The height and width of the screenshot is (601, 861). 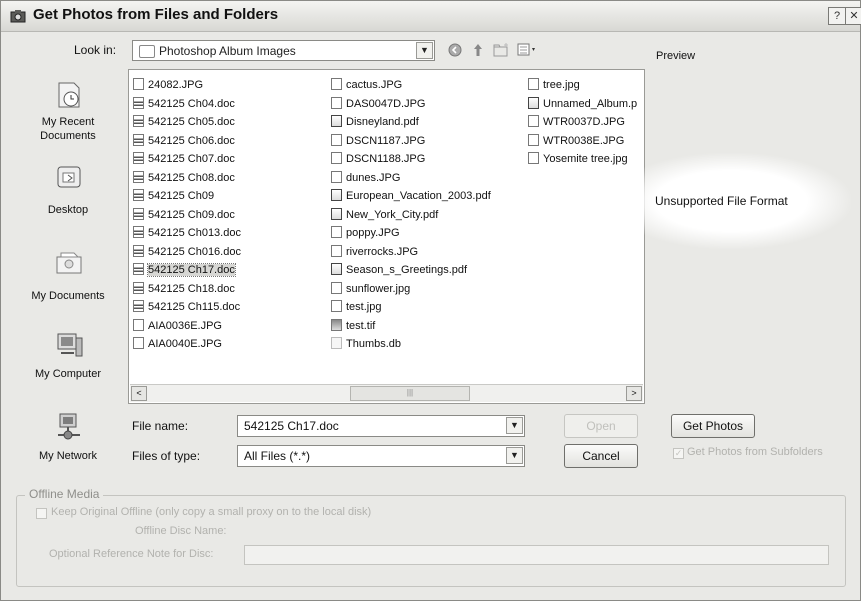 What do you see at coordinates (478, 50) in the screenshot?
I see `up-folder-icon` at bounding box center [478, 50].